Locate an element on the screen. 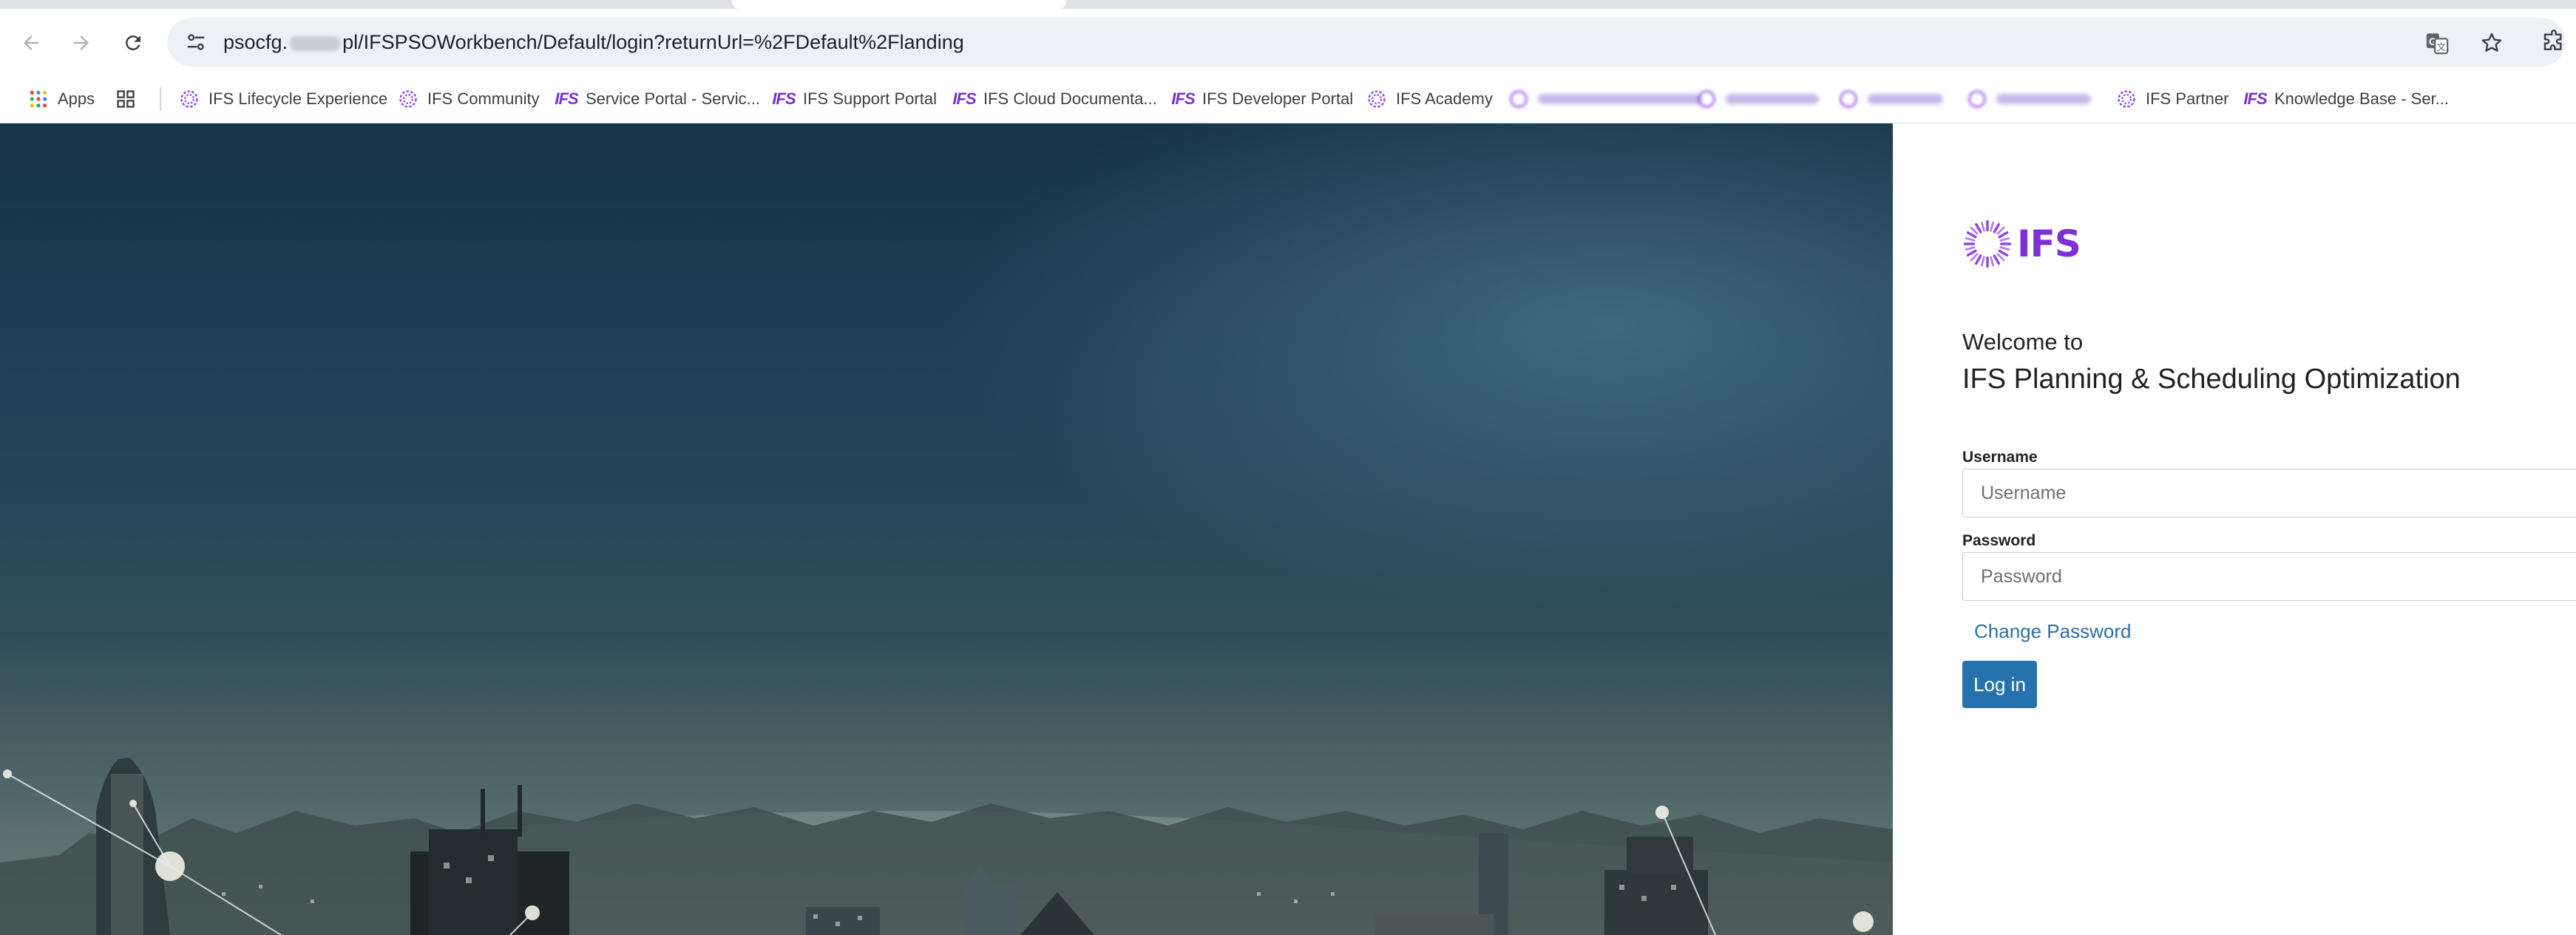 Image resolution: width=2576 pixels, height=935 pixels. ifs-logo: IFS is located at coordinates (2021, 244).